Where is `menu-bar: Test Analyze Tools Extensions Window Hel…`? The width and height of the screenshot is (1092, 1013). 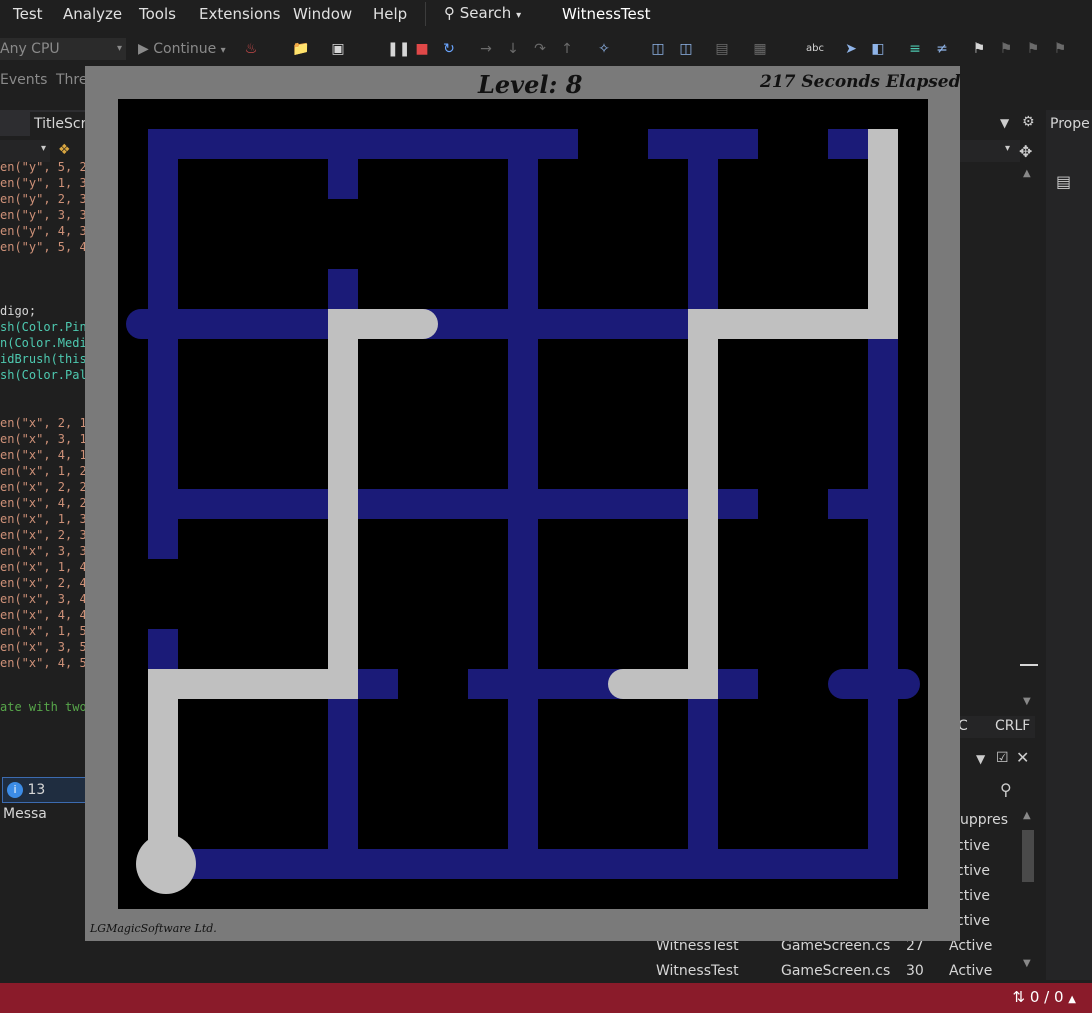
menu-bar: Test Analyze Tools Extensions Window Hel… is located at coordinates (546, 15).